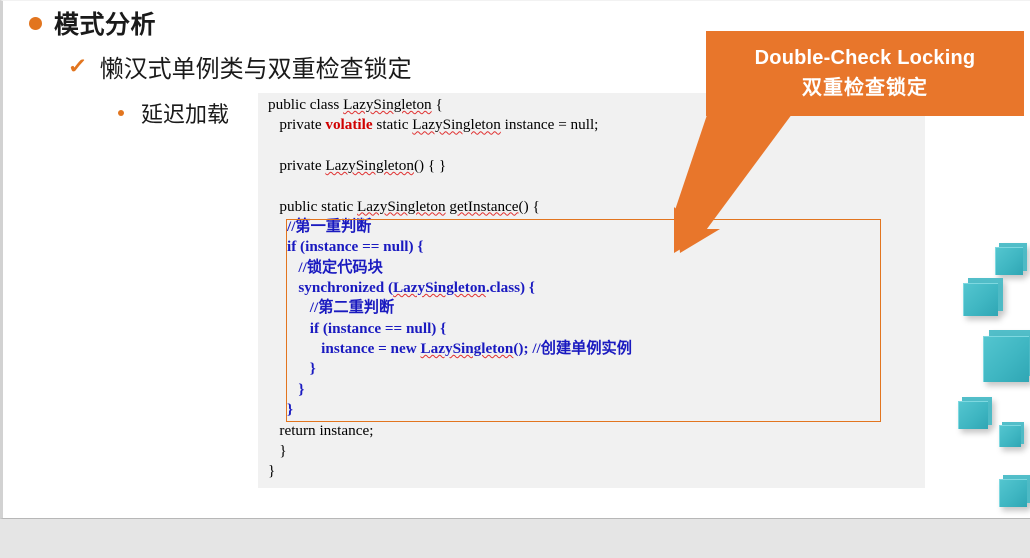  What do you see at coordinates (35, 23) in the screenshot?
I see `filled-circle-icon` at bounding box center [35, 23].